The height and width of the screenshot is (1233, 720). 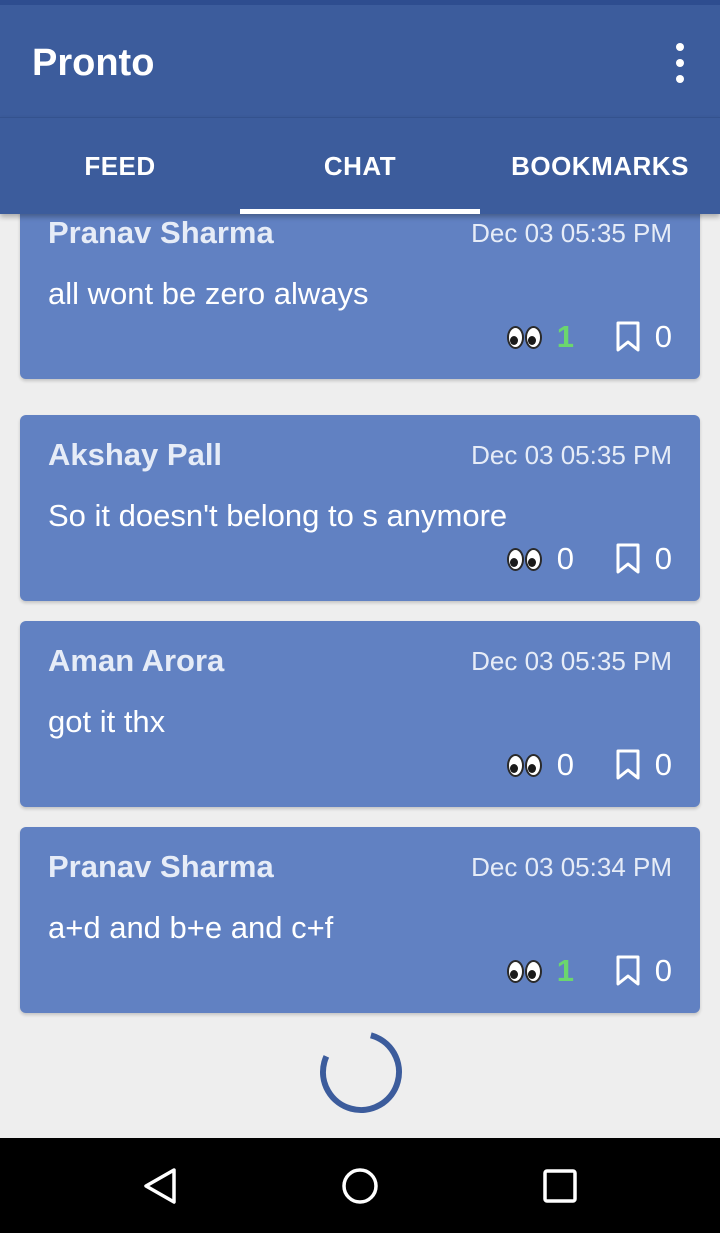 I want to click on message-text: a+d and b+e and c+f, so click(x=191, y=927).